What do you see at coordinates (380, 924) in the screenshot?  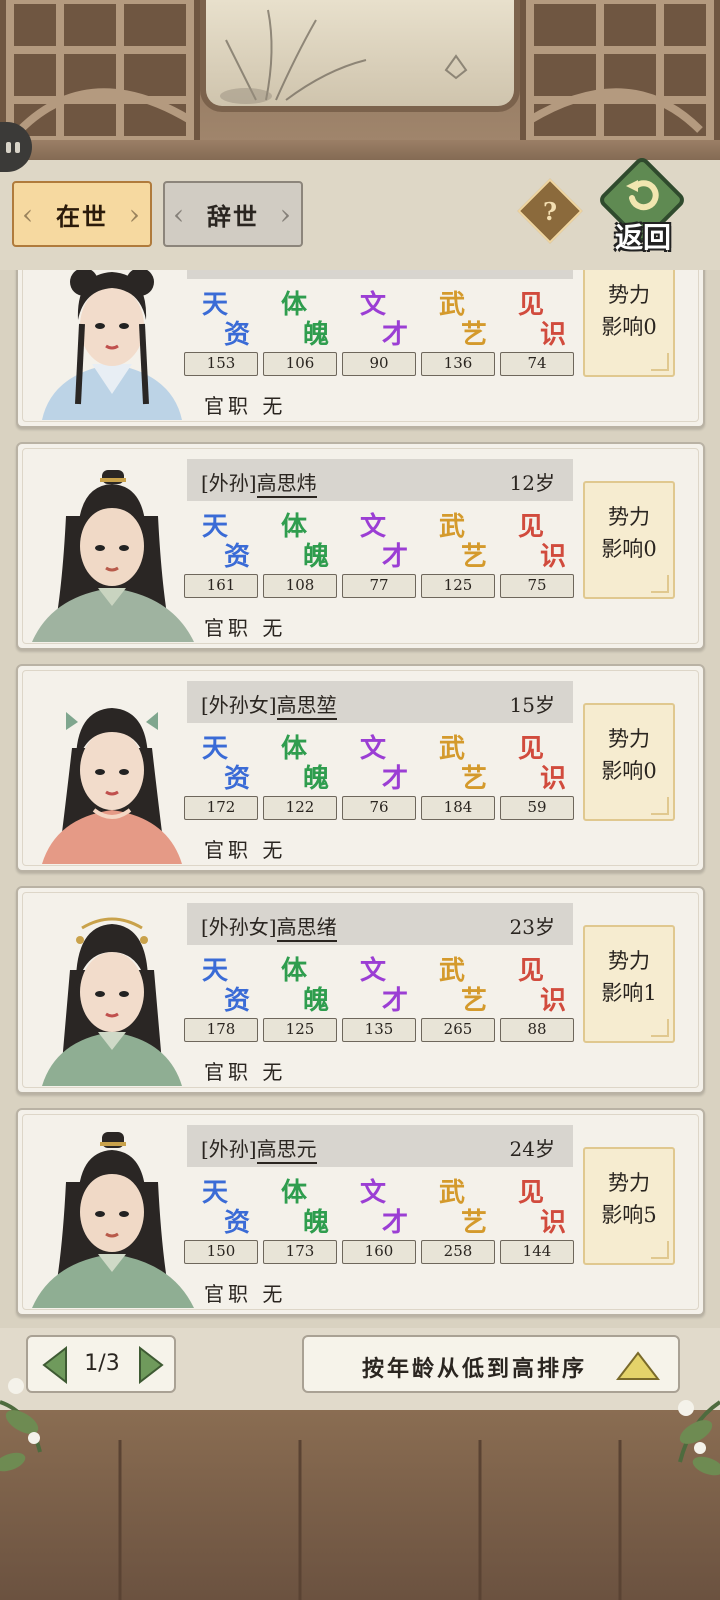 I see `name-bar: [外孙女]高思绪 23岁` at bounding box center [380, 924].